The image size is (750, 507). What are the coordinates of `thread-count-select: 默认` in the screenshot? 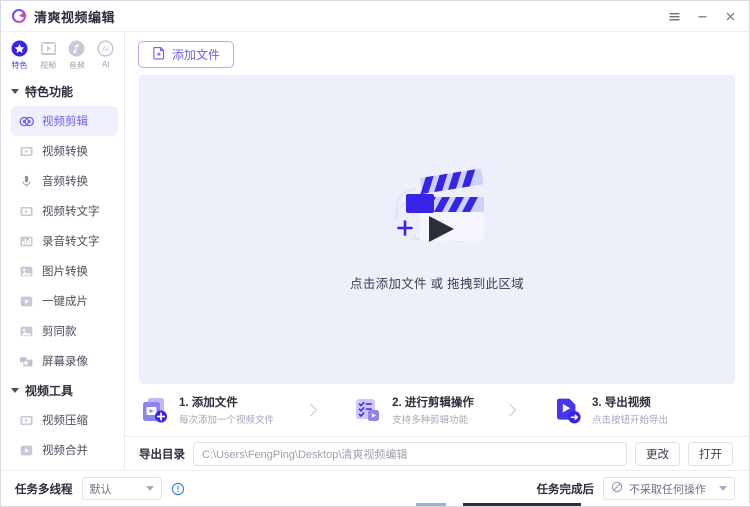 It's located at (121, 488).